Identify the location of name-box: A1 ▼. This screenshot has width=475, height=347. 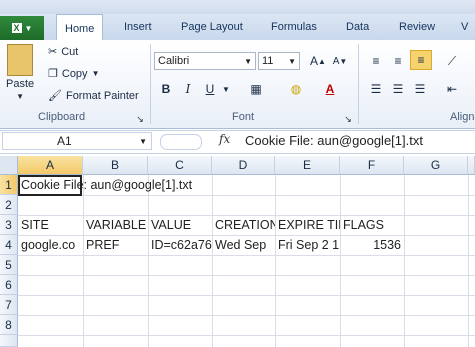
(77, 141).